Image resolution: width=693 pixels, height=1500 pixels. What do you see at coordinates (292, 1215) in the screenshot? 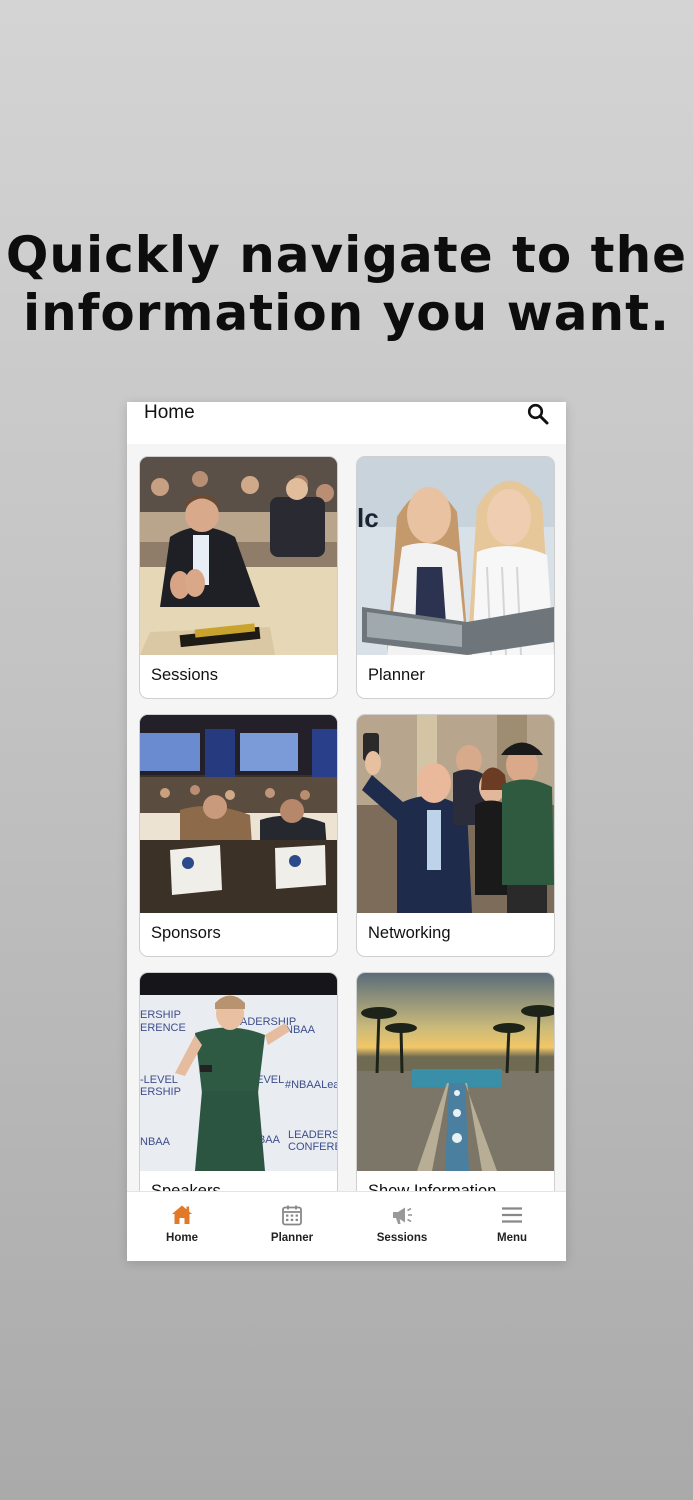
I see `calendar-icon` at bounding box center [292, 1215].